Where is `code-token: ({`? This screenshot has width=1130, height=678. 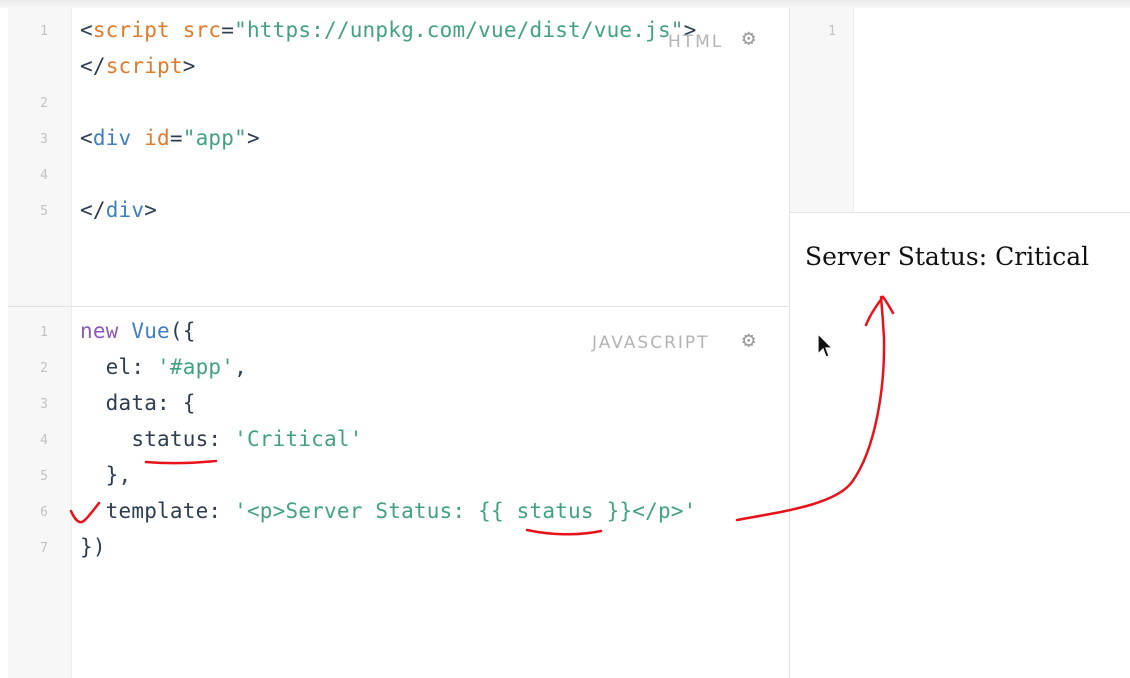
code-token: ({ is located at coordinates (182, 331).